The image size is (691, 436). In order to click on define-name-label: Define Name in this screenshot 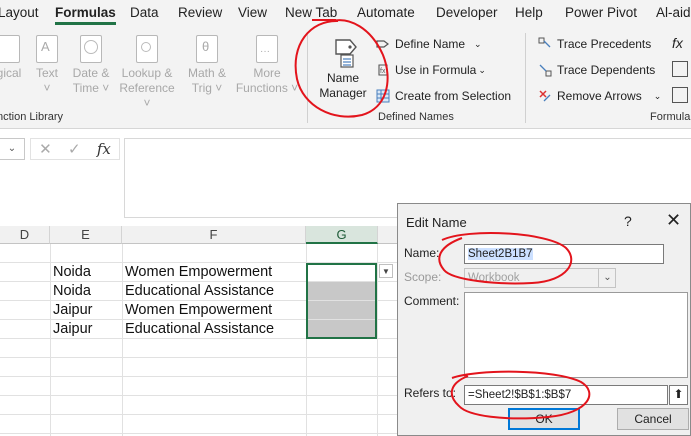, I will do `click(430, 44)`.